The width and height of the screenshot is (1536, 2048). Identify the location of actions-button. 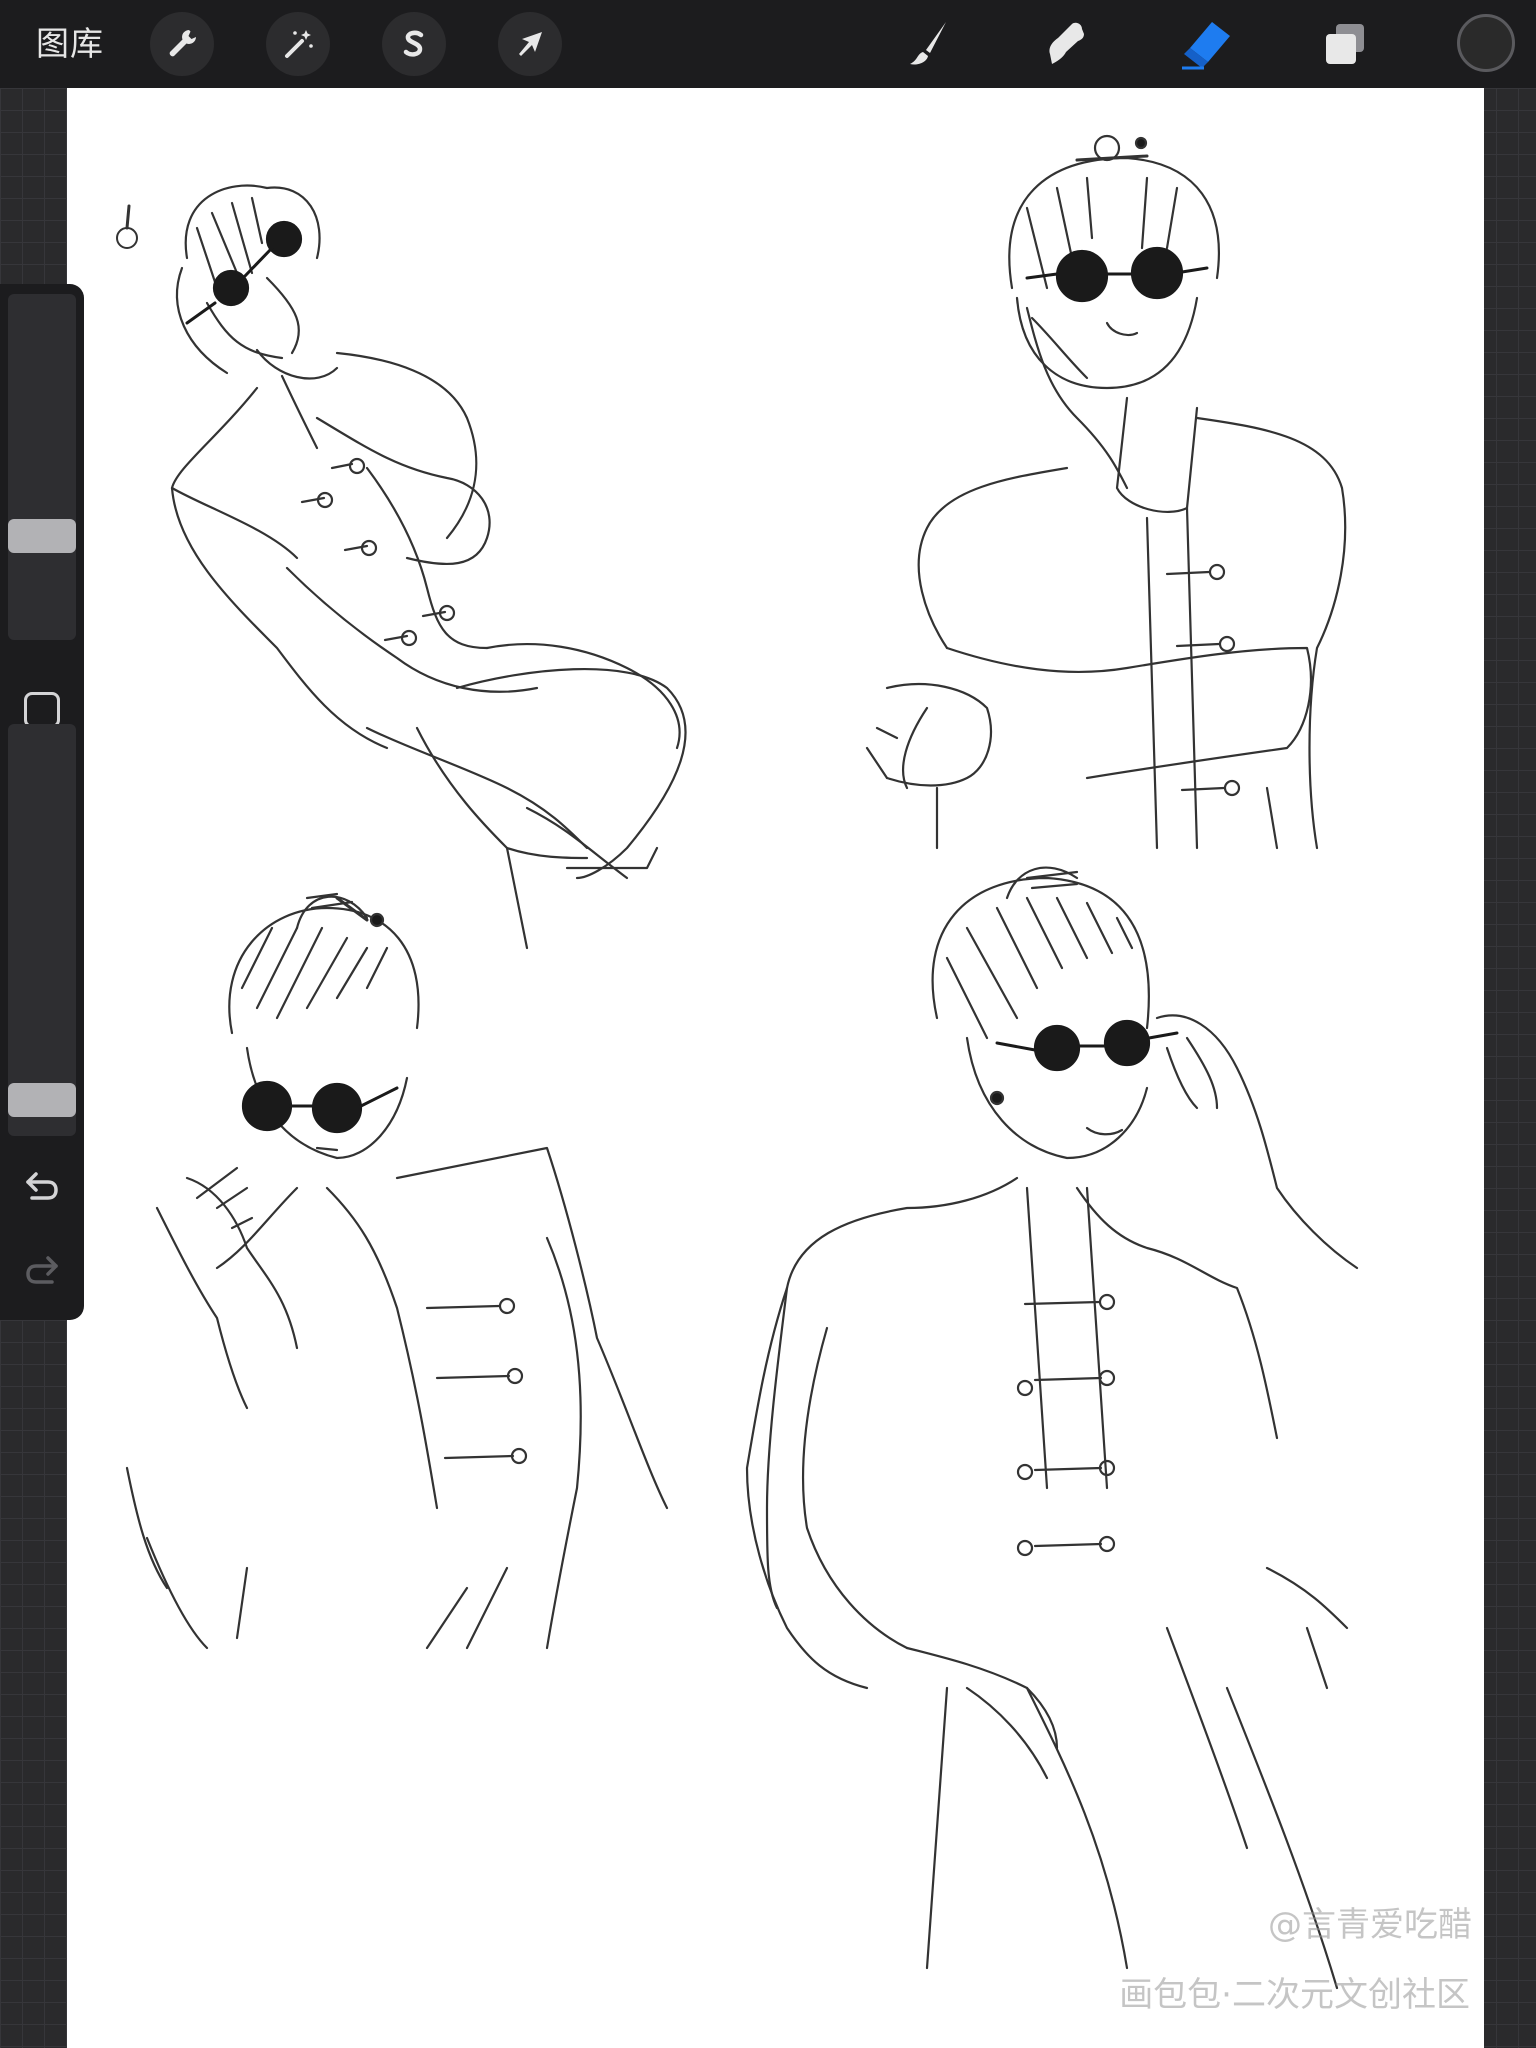
(182, 44).